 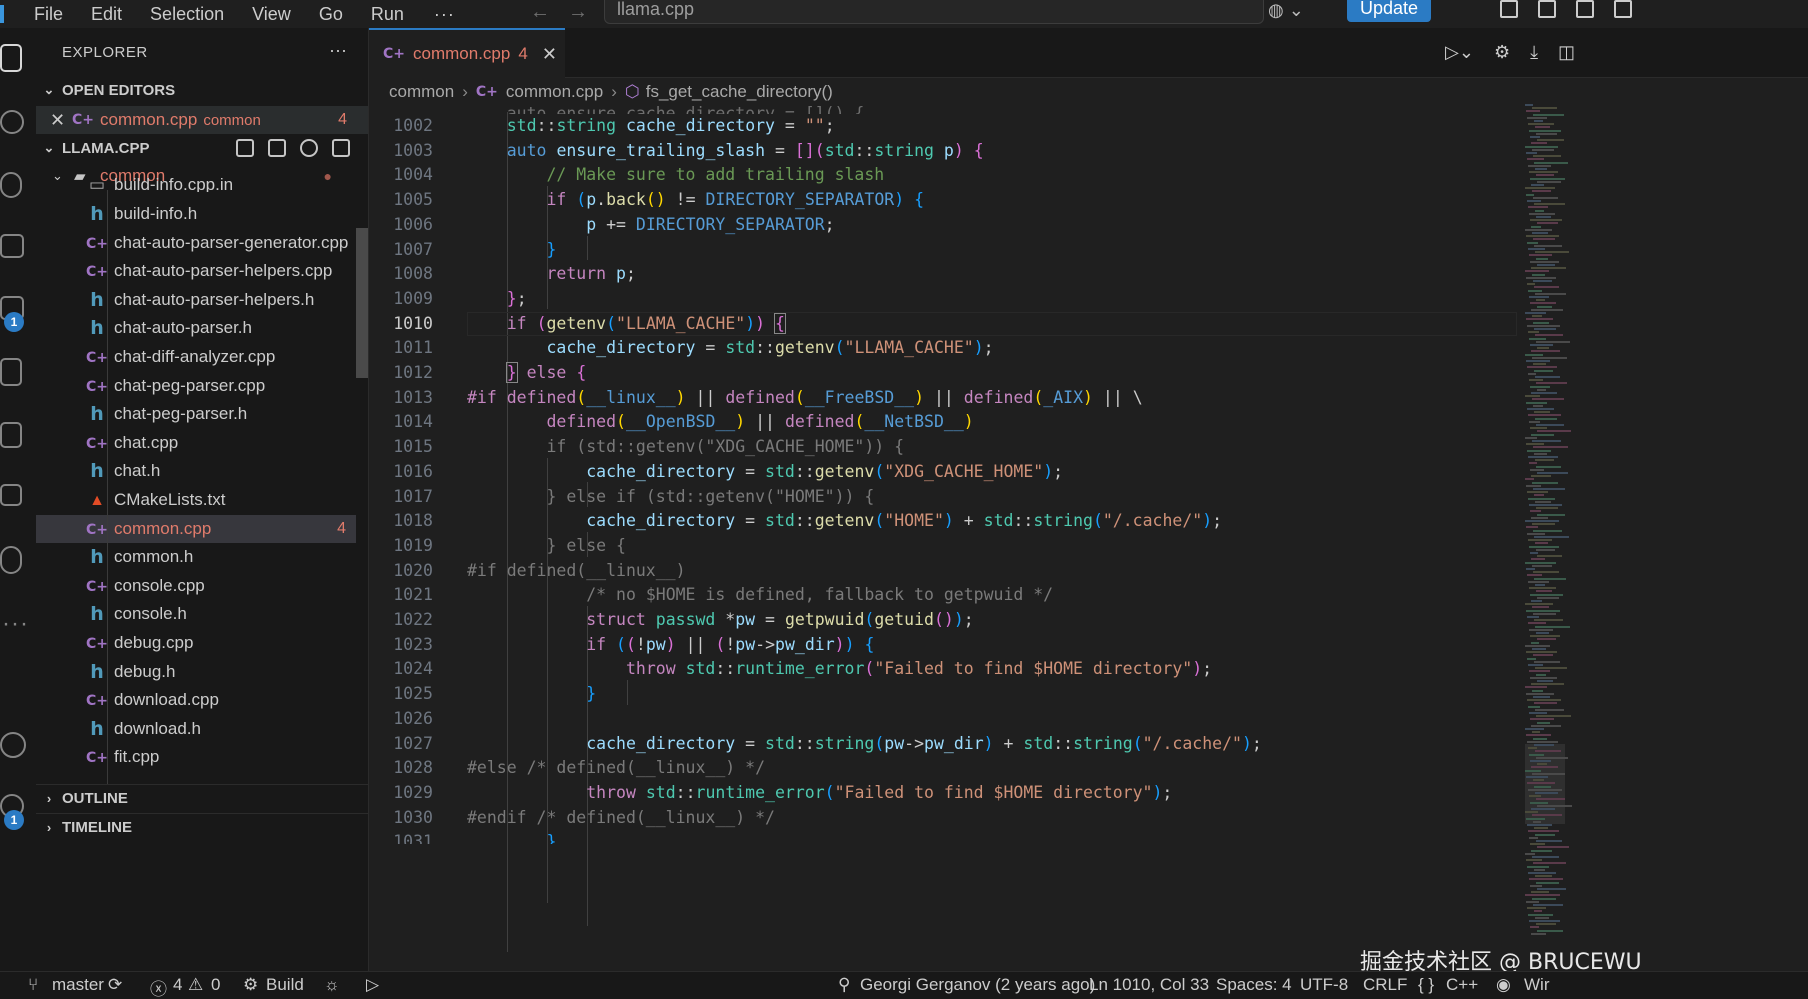 I want to click on timeline-icon, so click(x=11, y=560).